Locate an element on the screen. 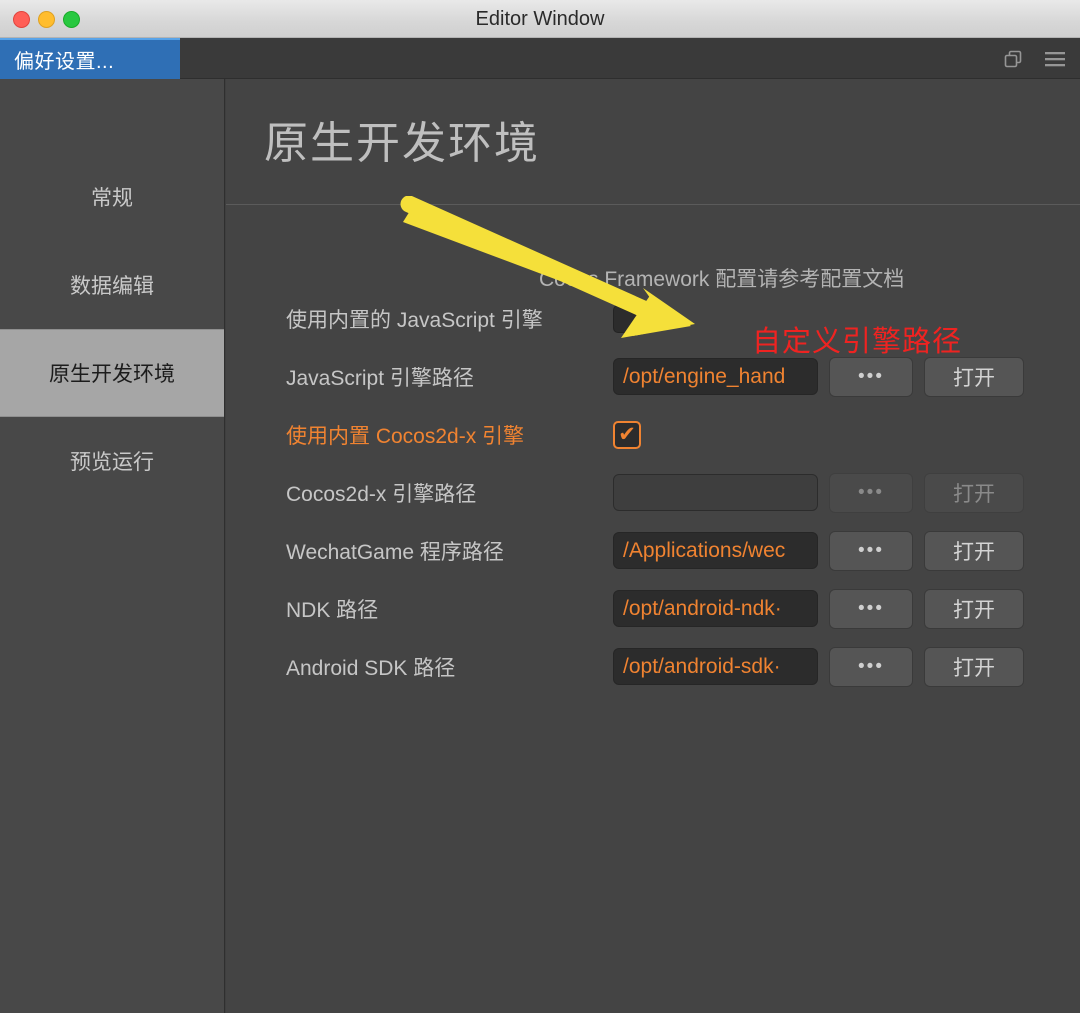 The width and height of the screenshot is (1080, 1013). copy-layers-icon is located at coordinates (1013, 59).